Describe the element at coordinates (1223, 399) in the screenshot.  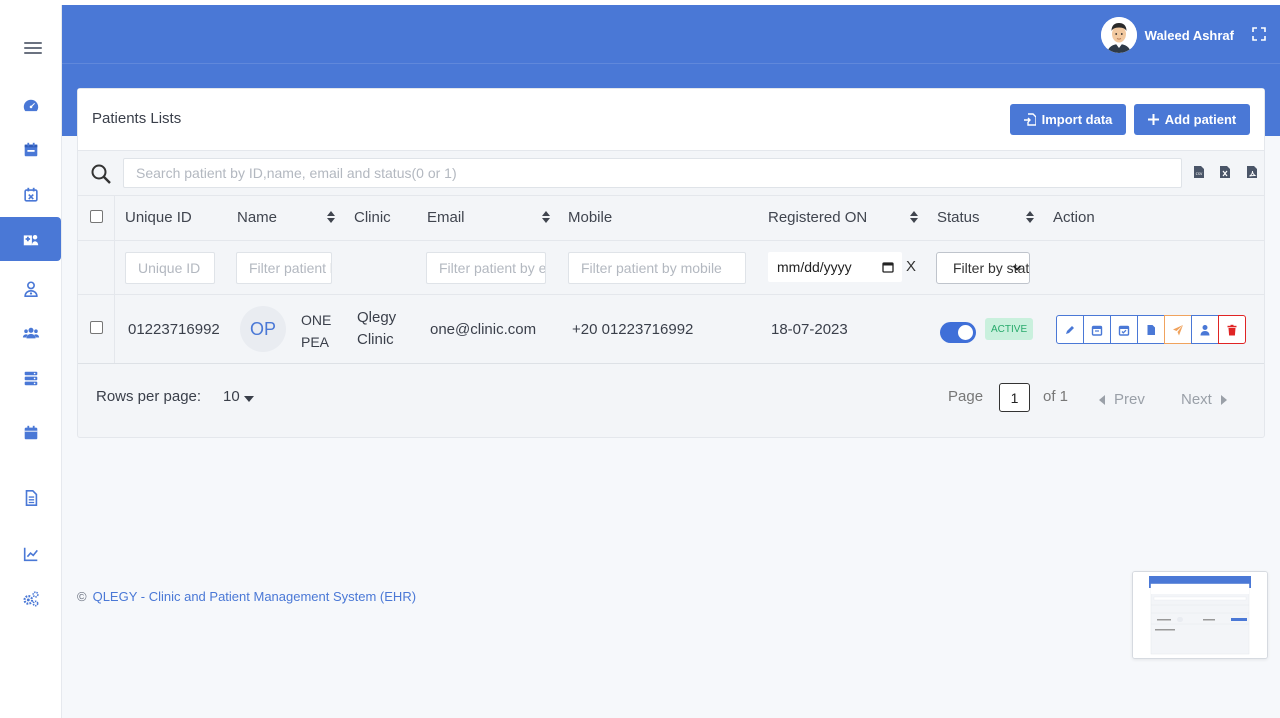
I see `caret-right-icon` at that location.